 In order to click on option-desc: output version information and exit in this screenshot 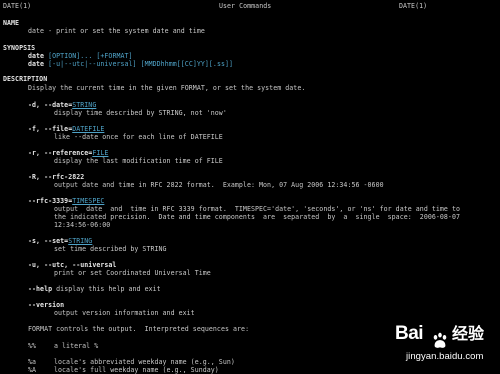, I will do `click(124, 313)`.